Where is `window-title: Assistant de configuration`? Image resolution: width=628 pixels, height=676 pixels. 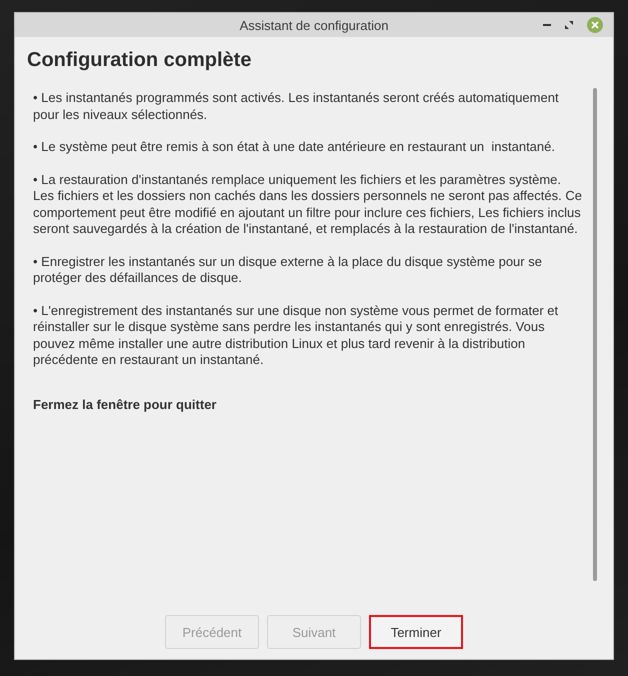
window-title: Assistant de configuration is located at coordinates (314, 25).